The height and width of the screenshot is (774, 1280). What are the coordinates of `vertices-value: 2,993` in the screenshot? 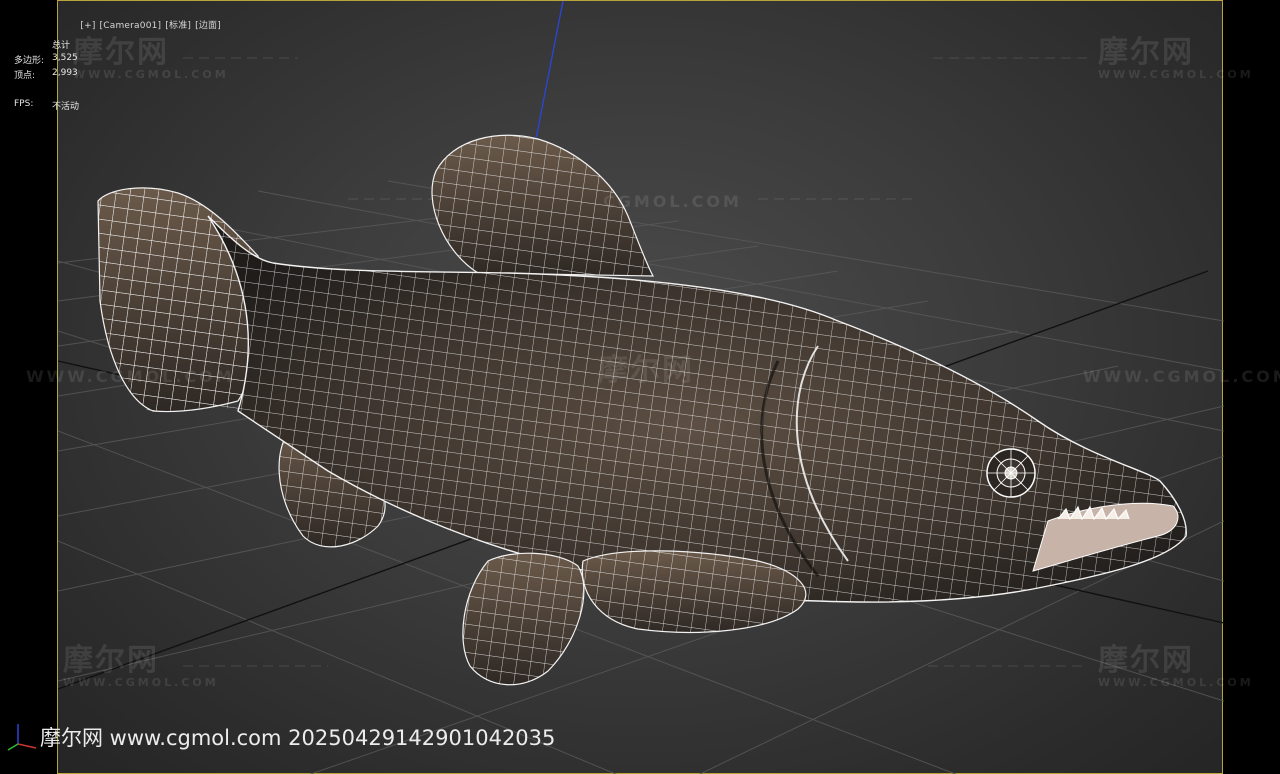 It's located at (65, 73).